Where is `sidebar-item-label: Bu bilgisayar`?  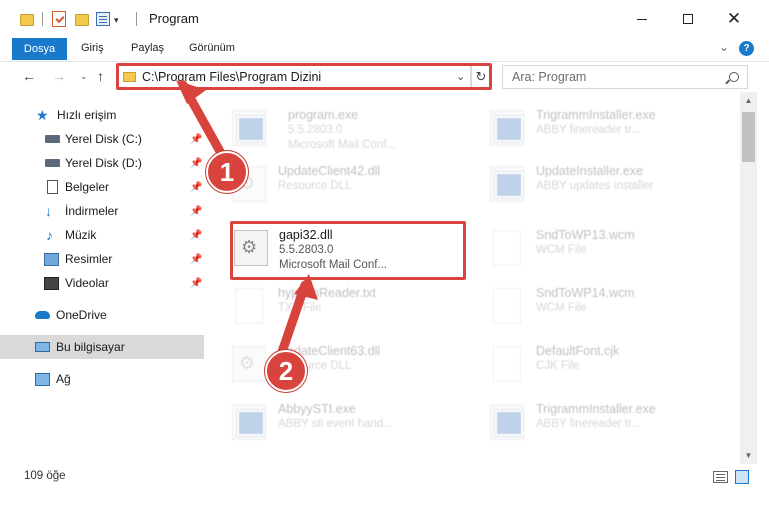
sidebar-item-label: Bu bilgisayar is located at coordinates (90, 347).